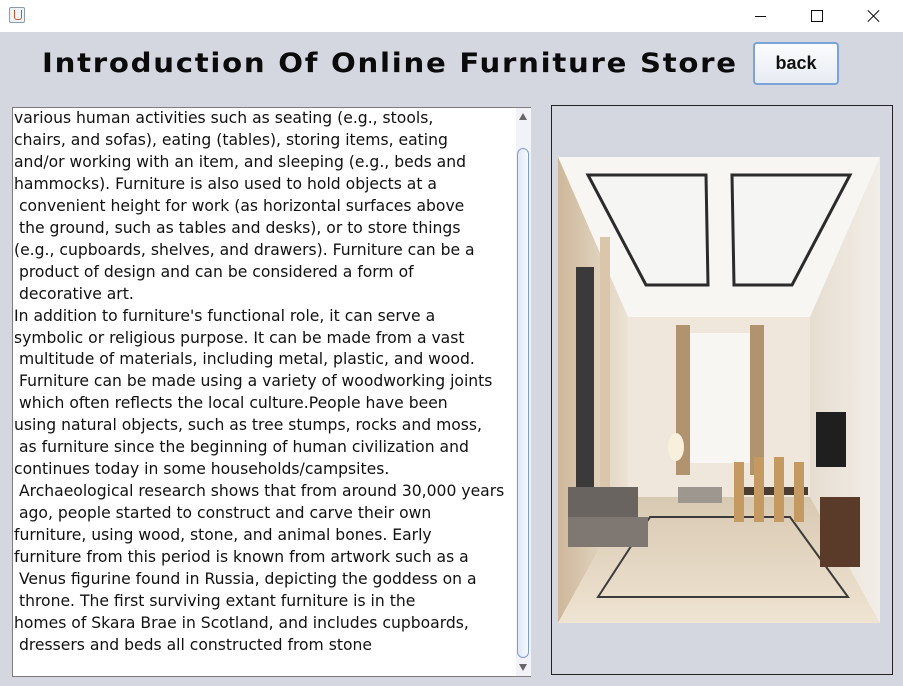 This screenshot has width=903, height=686. What do you see at coordinates (796, 63) in the screenshot?
I see `back-button: back` at bounding box center [796, 63].